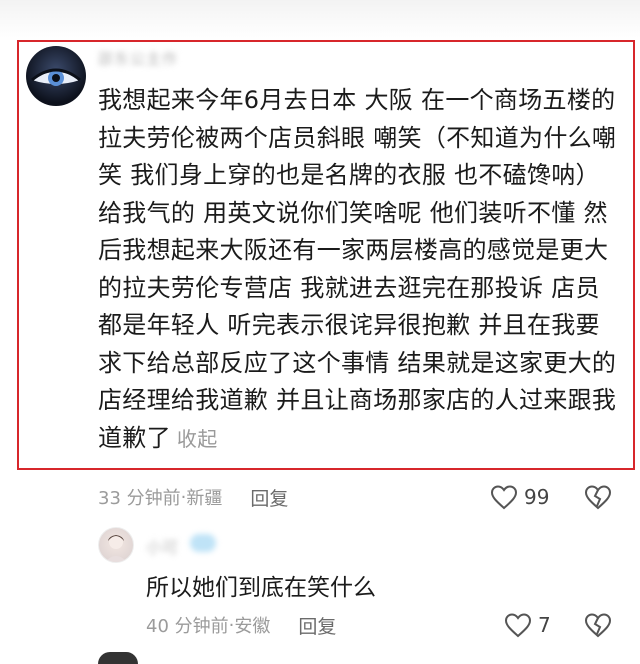  Describe the element at coordinates (320, 19) in the screenshot. I see `top-fade` at that location.